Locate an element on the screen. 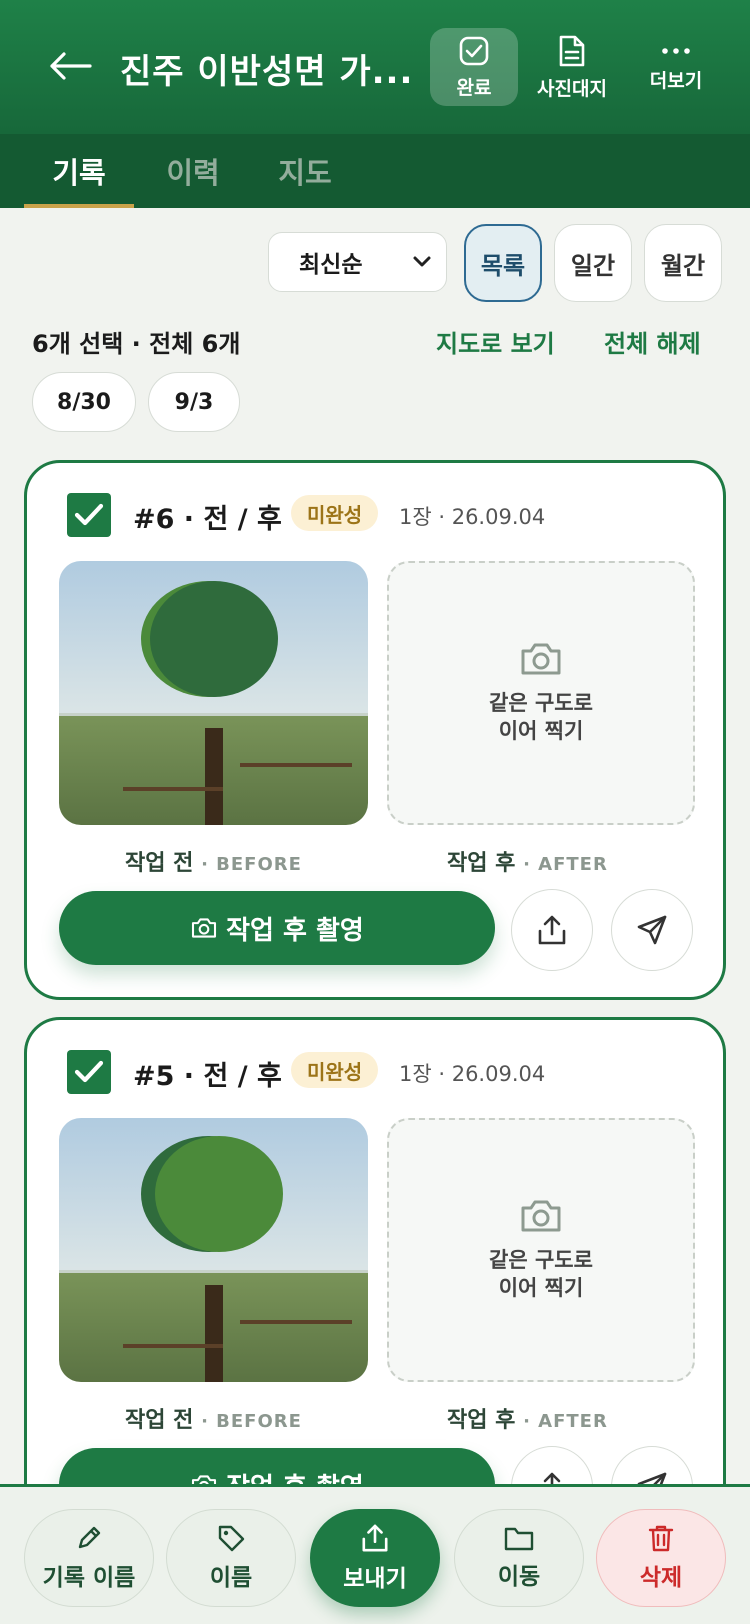 The image size is (750, 1624). chevron-down-icon is located at coordinates (422, 261).